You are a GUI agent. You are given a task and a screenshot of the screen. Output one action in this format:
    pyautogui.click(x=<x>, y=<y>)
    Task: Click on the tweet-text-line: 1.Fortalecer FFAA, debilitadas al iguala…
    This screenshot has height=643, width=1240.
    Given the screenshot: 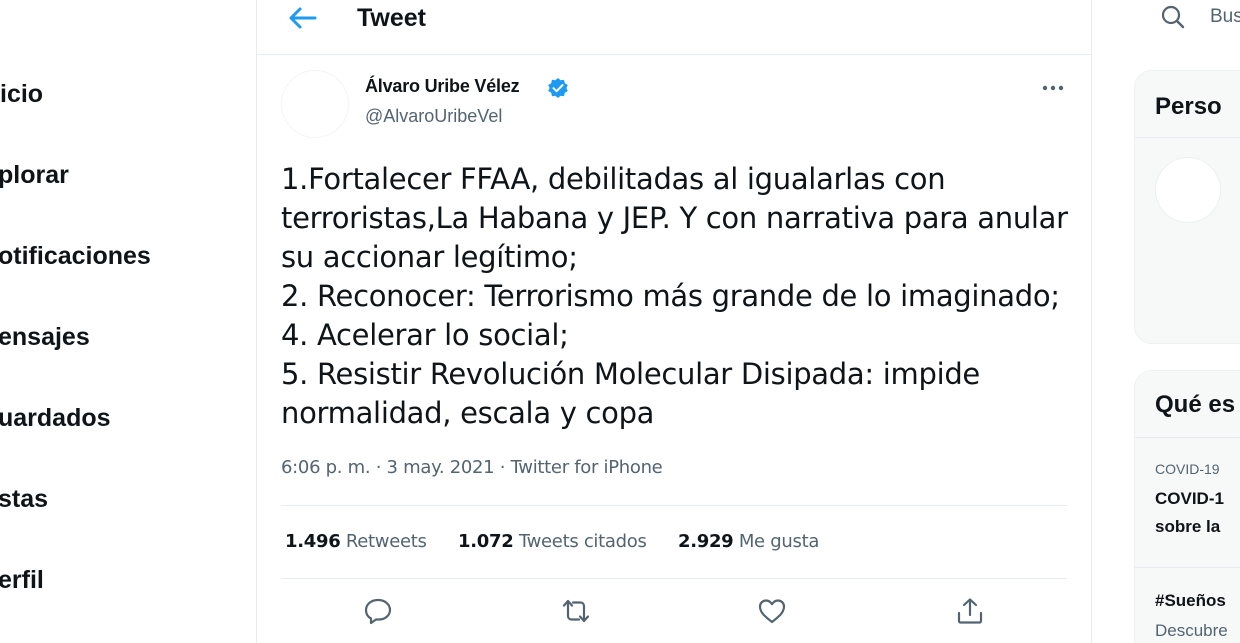 What is the action you would take?
    pyautogui.click(x=613, y=179)
    